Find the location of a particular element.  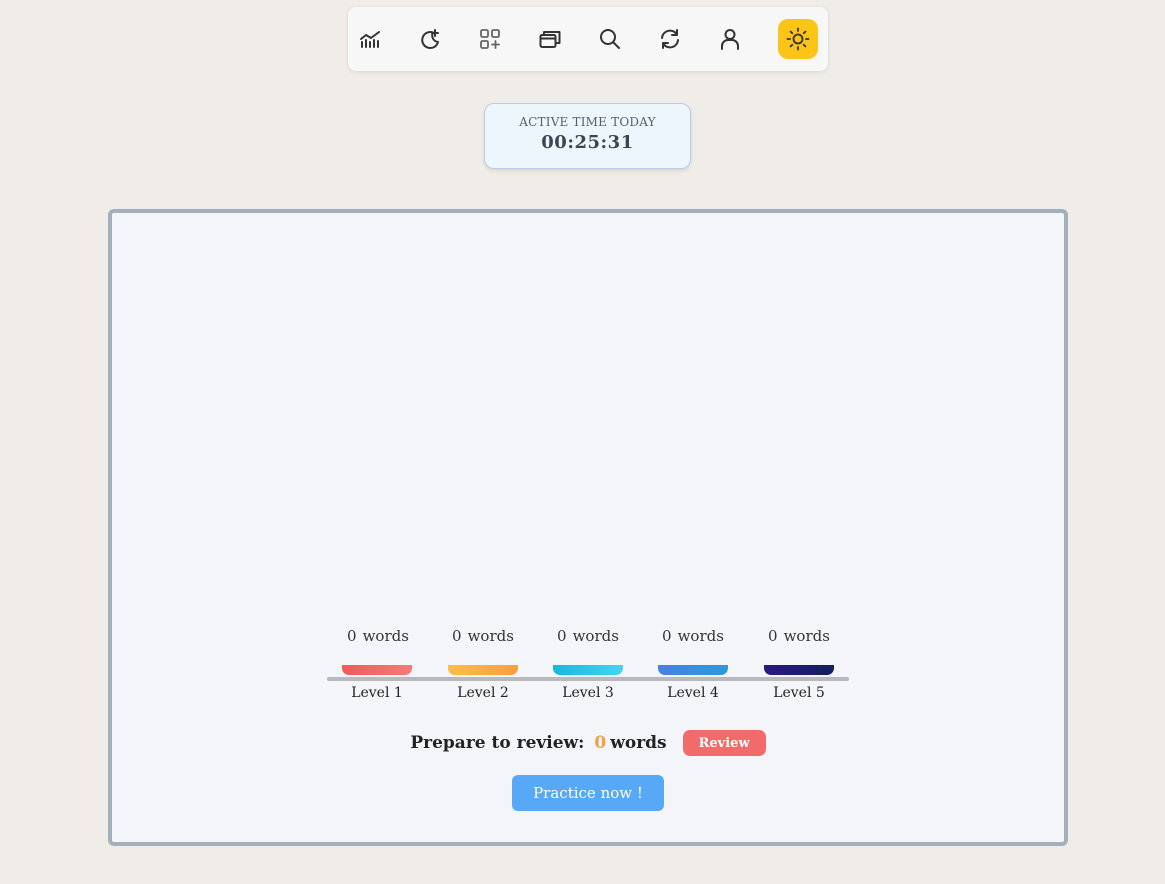

search-button is located at coordinates (610, 39).